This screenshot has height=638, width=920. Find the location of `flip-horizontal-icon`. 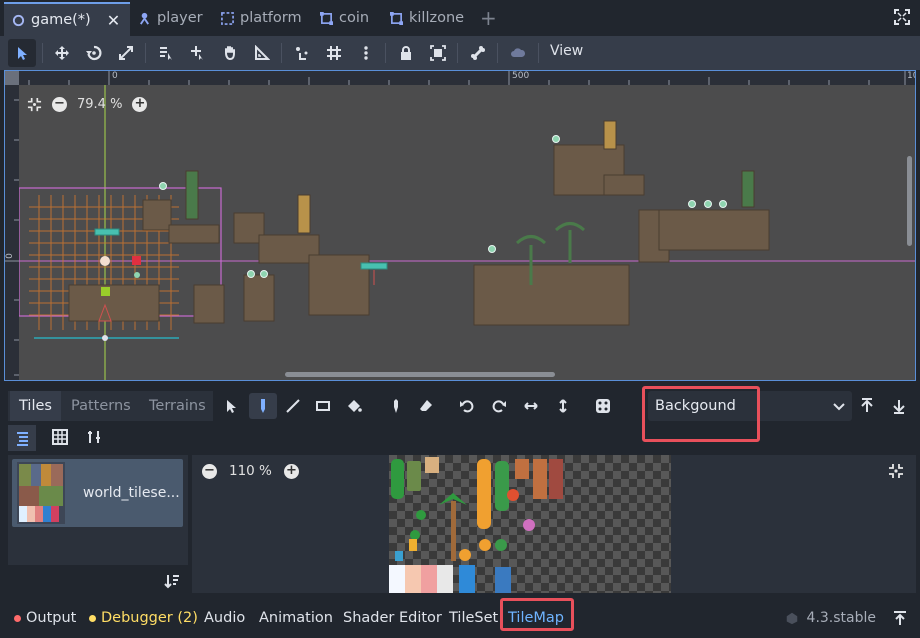

flip-horizontal-icon is located at coordinates (531, 406).